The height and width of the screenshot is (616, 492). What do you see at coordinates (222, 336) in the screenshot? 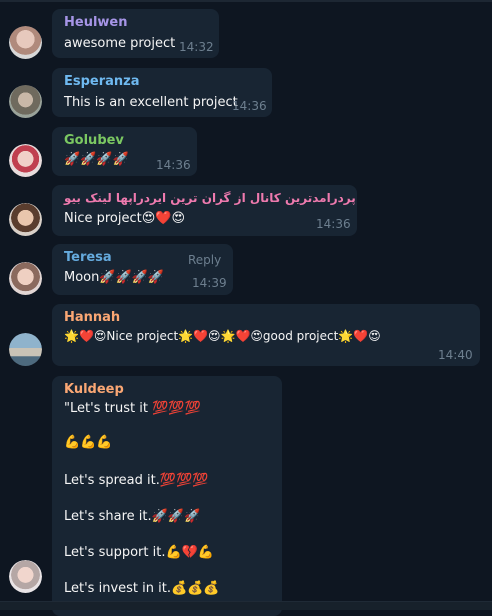
I see `message-text: 🌟❤️😍Nice project🌟❤️😍🌟❤️😍good project🌟❤️😍` at bounding box center [222, 336].